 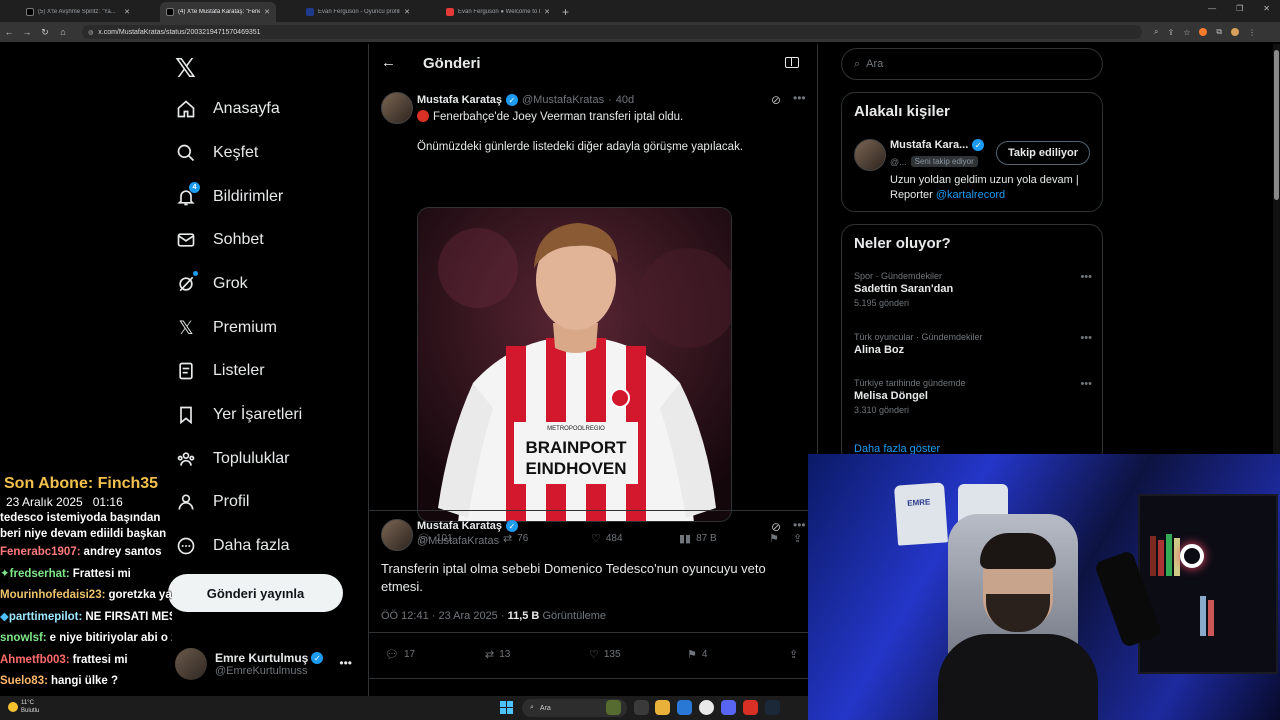 I want to click on profile-avatar-icon, so click(x=1235, y=32).